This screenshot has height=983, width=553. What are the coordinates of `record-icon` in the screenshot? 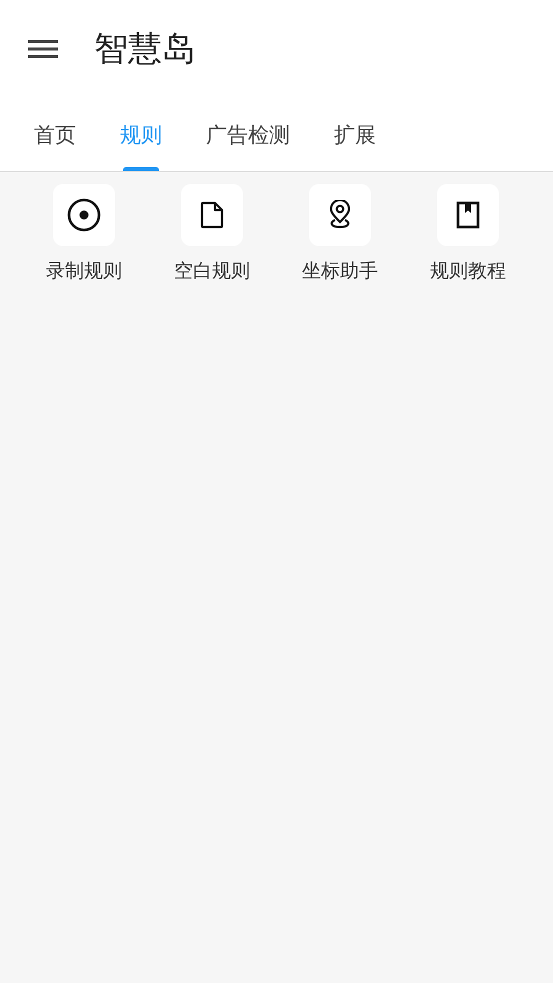 It's located at (84, 215).